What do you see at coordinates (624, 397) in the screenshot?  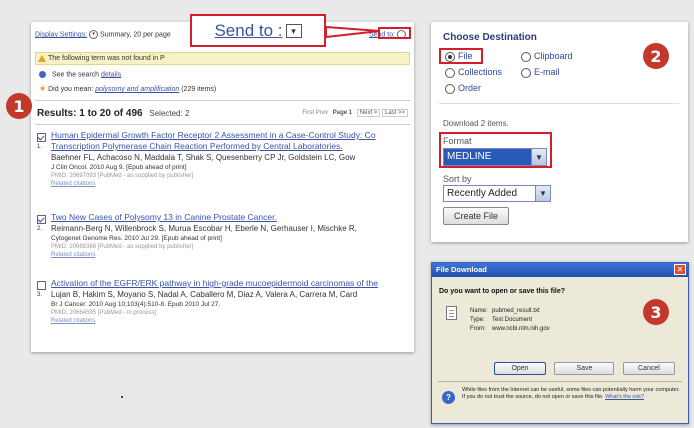 I see `whats-the-risk-link: What's the risk?` at bounding box center [624, 397].